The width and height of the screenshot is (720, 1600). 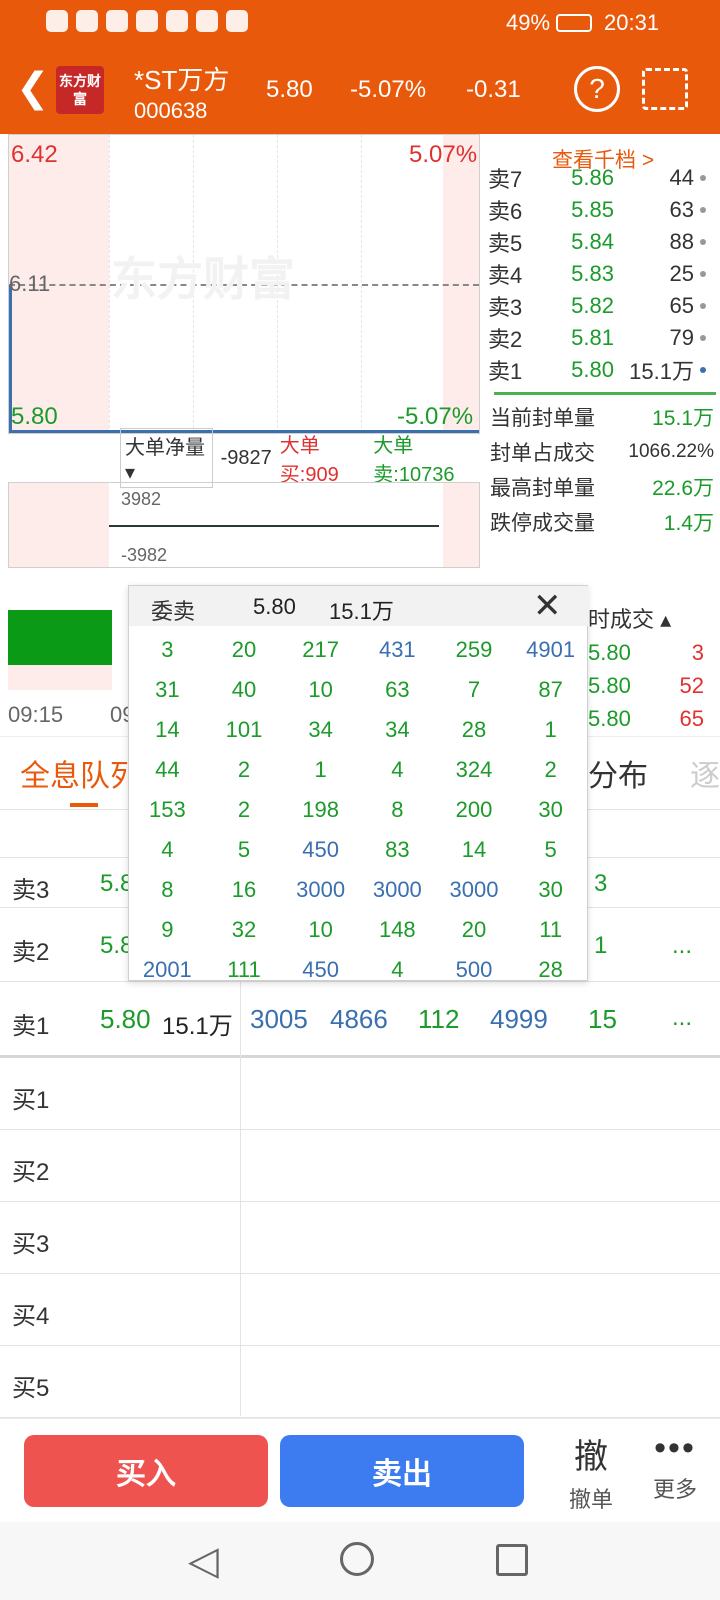 I want to click on gesture-icon, so click(x=177, y=21).